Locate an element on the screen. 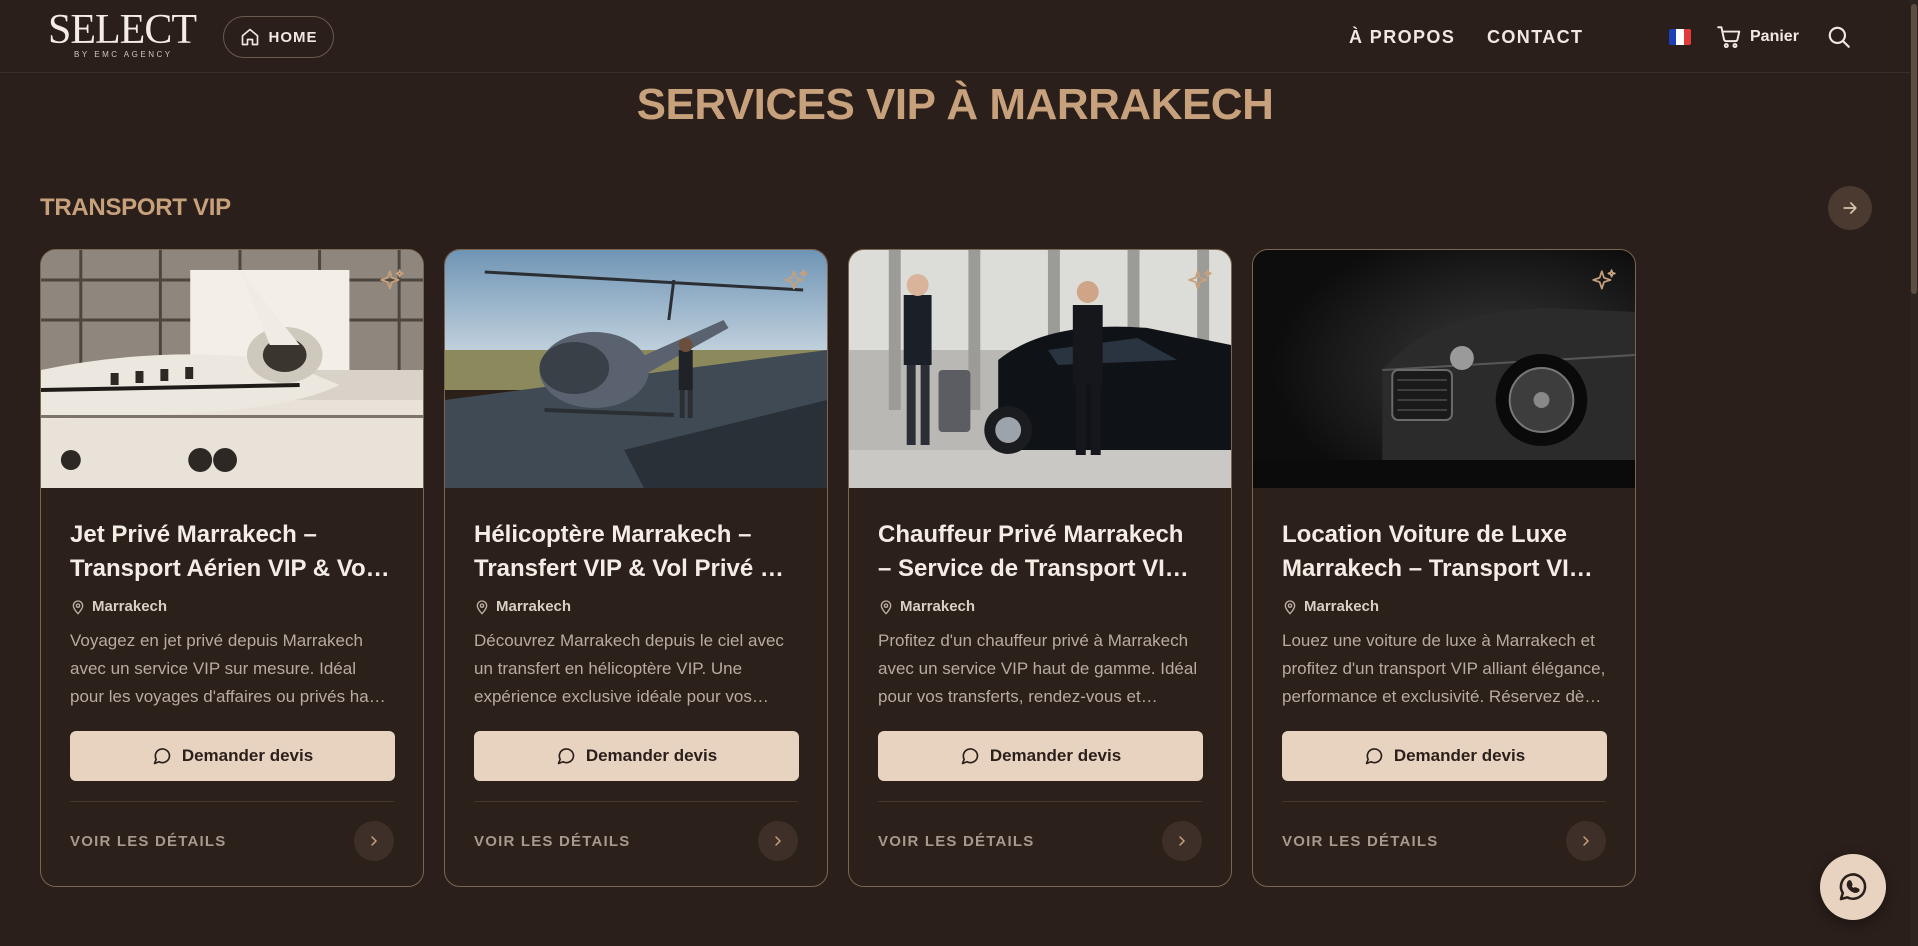 The height and width of the screenshot is (946, 1918). luxury-car-photo is located at coordinates (1444, 369).